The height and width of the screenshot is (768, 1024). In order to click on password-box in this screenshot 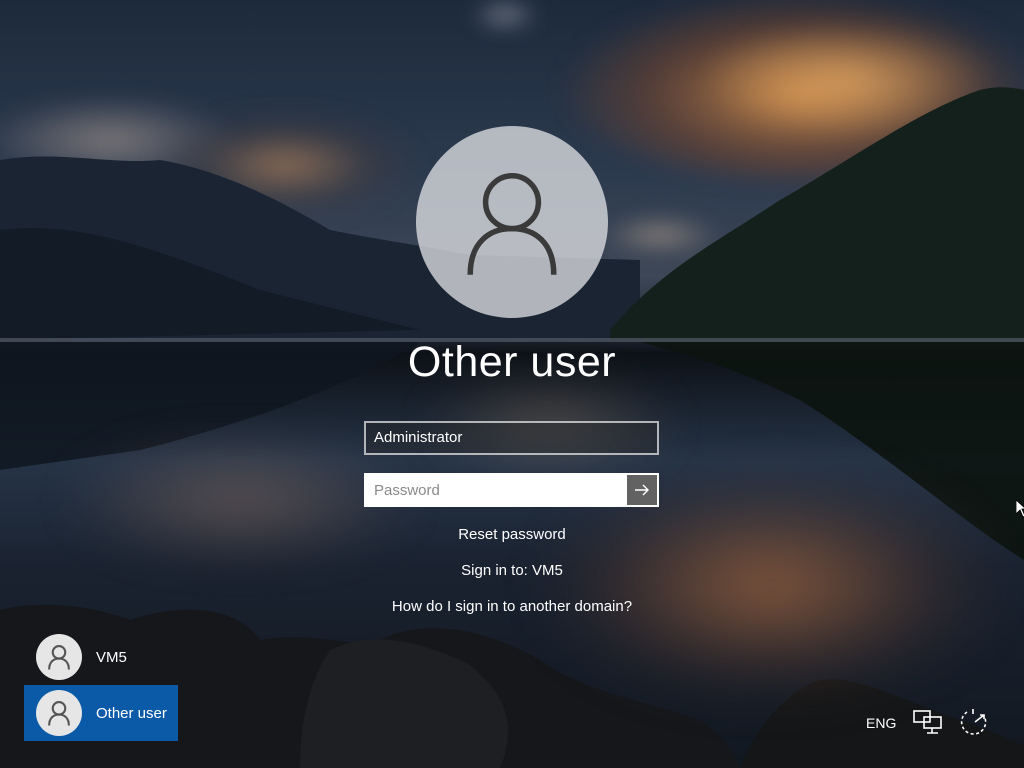, I will do `click(511, 490)`.